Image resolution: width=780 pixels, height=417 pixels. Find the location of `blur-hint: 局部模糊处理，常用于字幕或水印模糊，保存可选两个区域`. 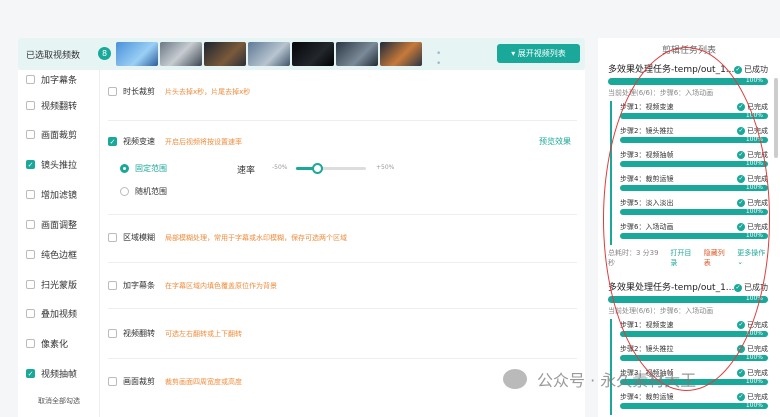

blur-hint: 局部模糊处理，常用于字幕或水印模糊，保存可选两个区域 is located at coordinates (256, 237).